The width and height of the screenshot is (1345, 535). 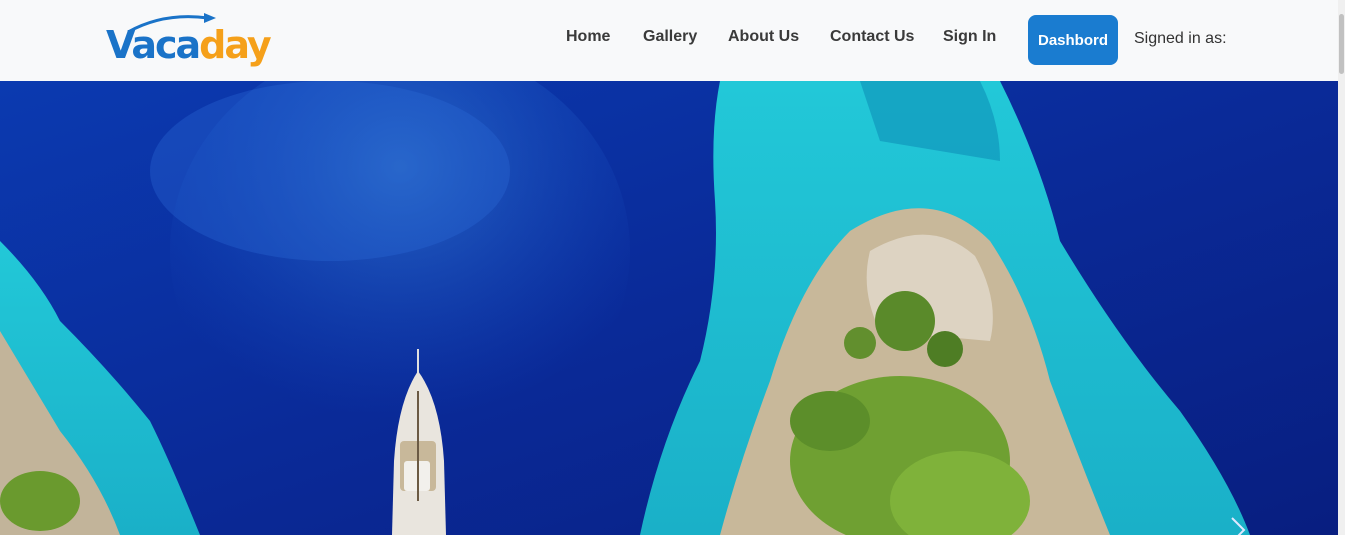 I want to click on nav-gallery: Gallery, so click(x=670, y=37).